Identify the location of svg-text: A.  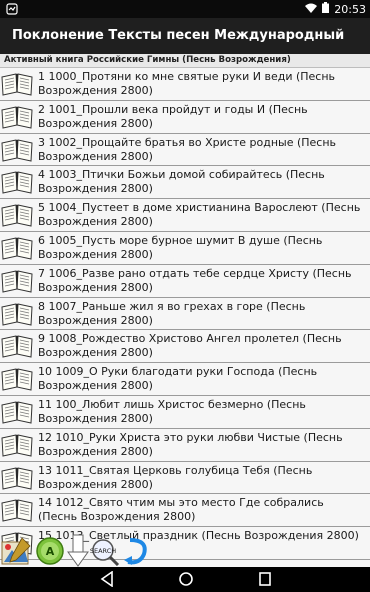
(50, 551).